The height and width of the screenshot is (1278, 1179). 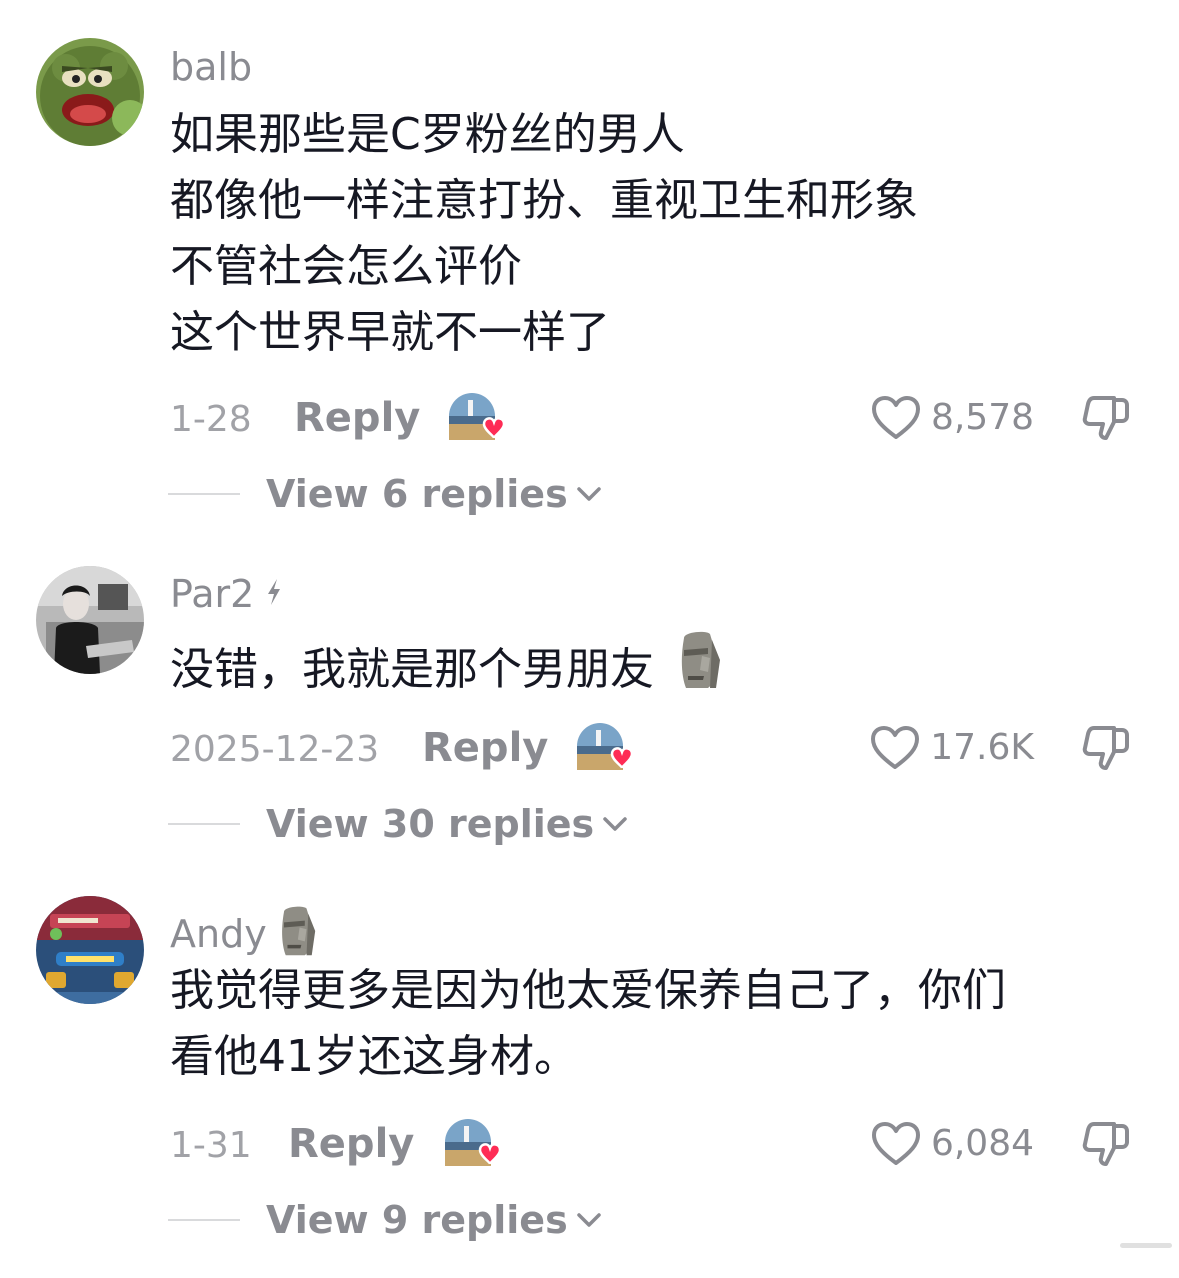 I want to click on green-puppet-avatar-icon, so click(x=90, y=92).